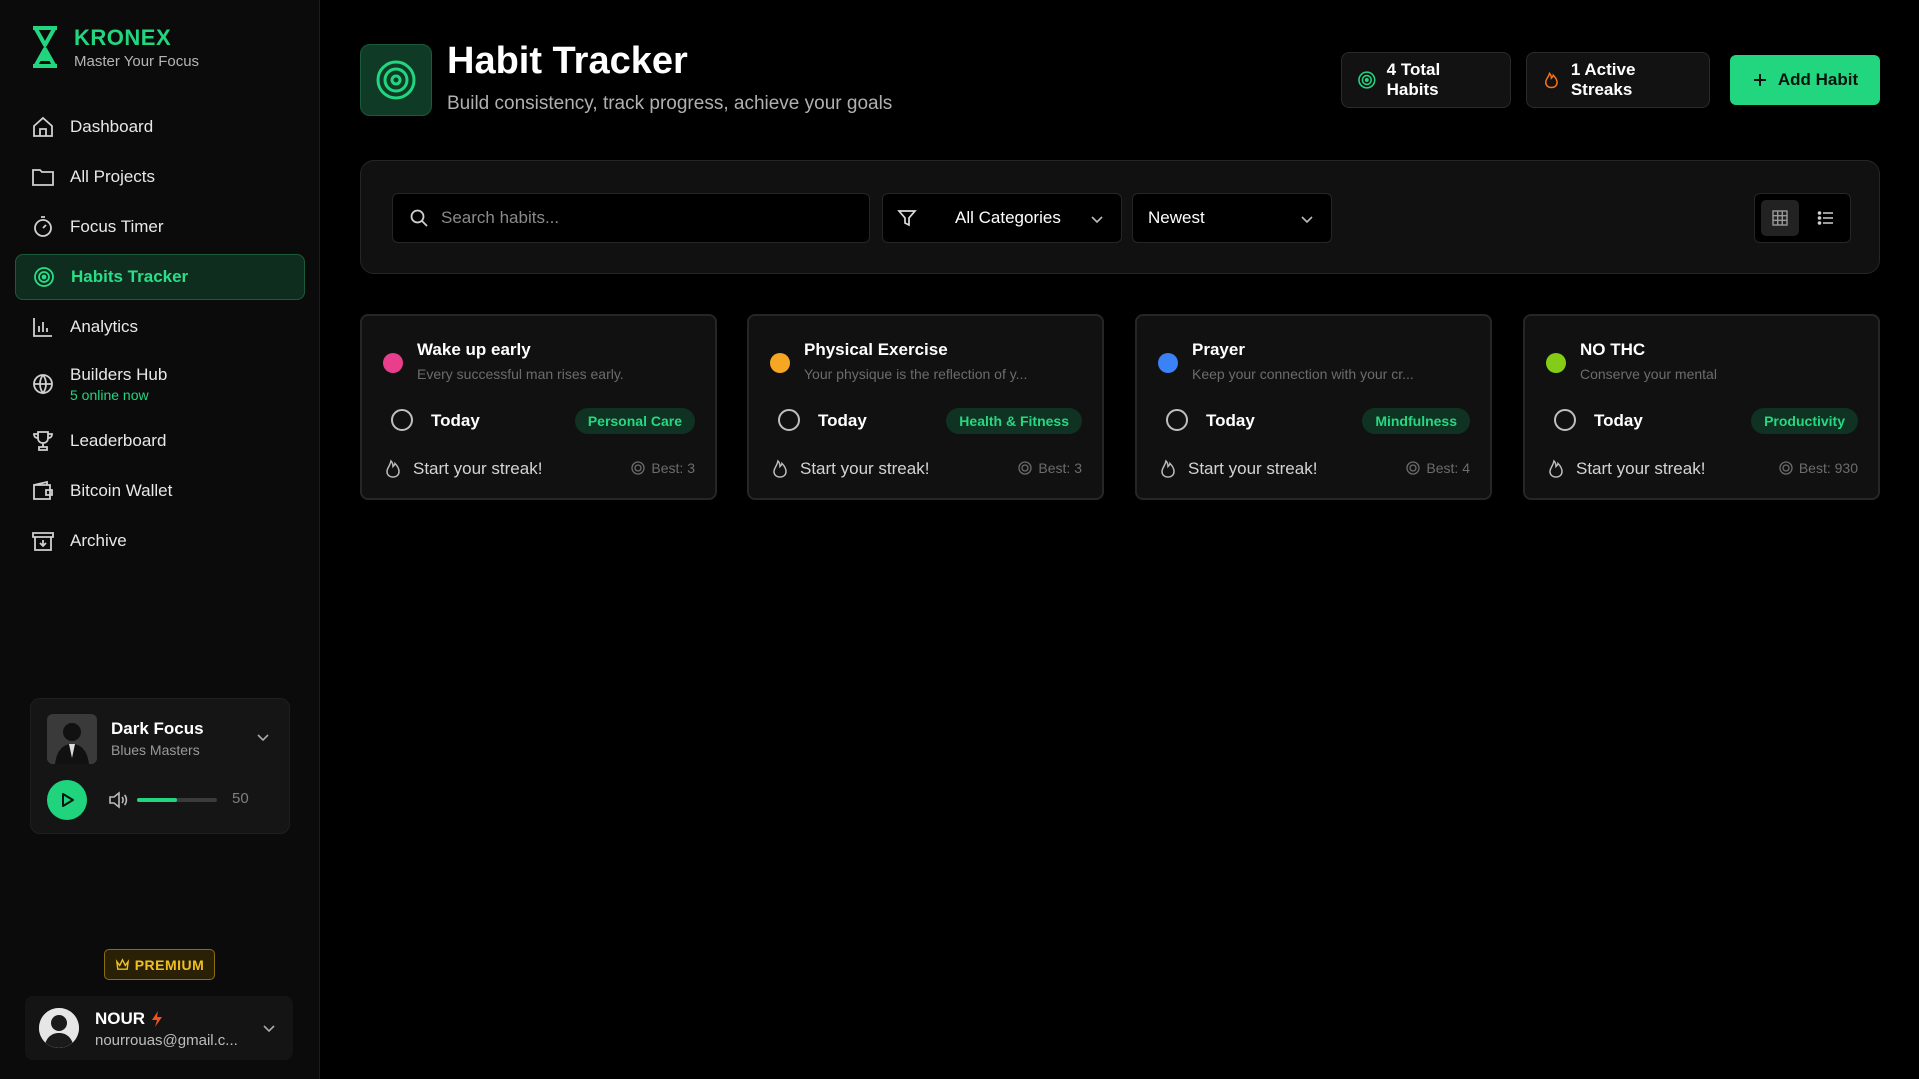  I want to click on total-habits-stat: 4 Total Habits, so click(1426, 80).